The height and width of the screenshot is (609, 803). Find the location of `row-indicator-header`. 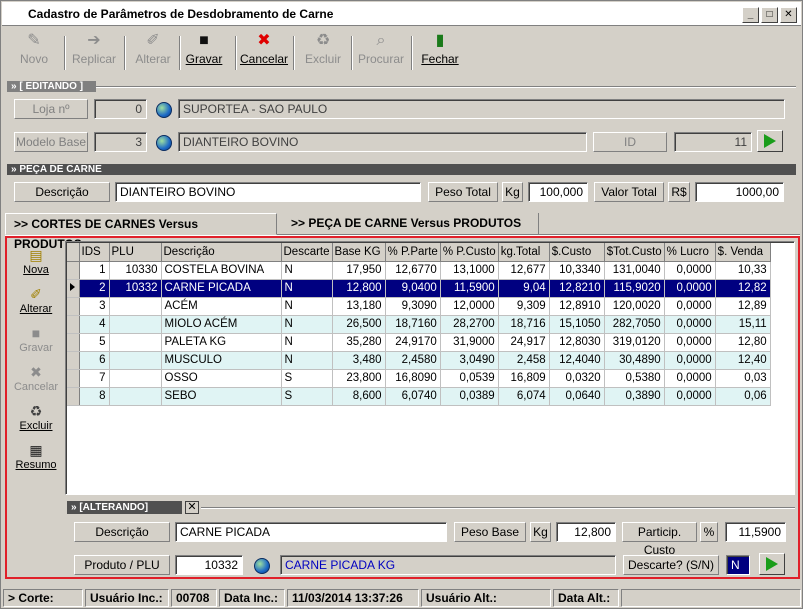

row-indicator-header is located at coordinates (73, 252).